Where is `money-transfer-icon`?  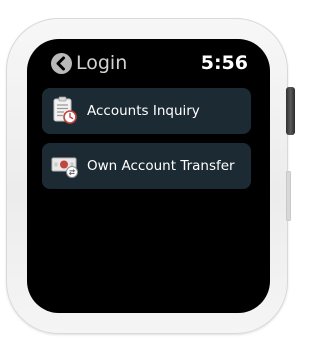 money-transfer-icon is located at coordinates (65, 166).